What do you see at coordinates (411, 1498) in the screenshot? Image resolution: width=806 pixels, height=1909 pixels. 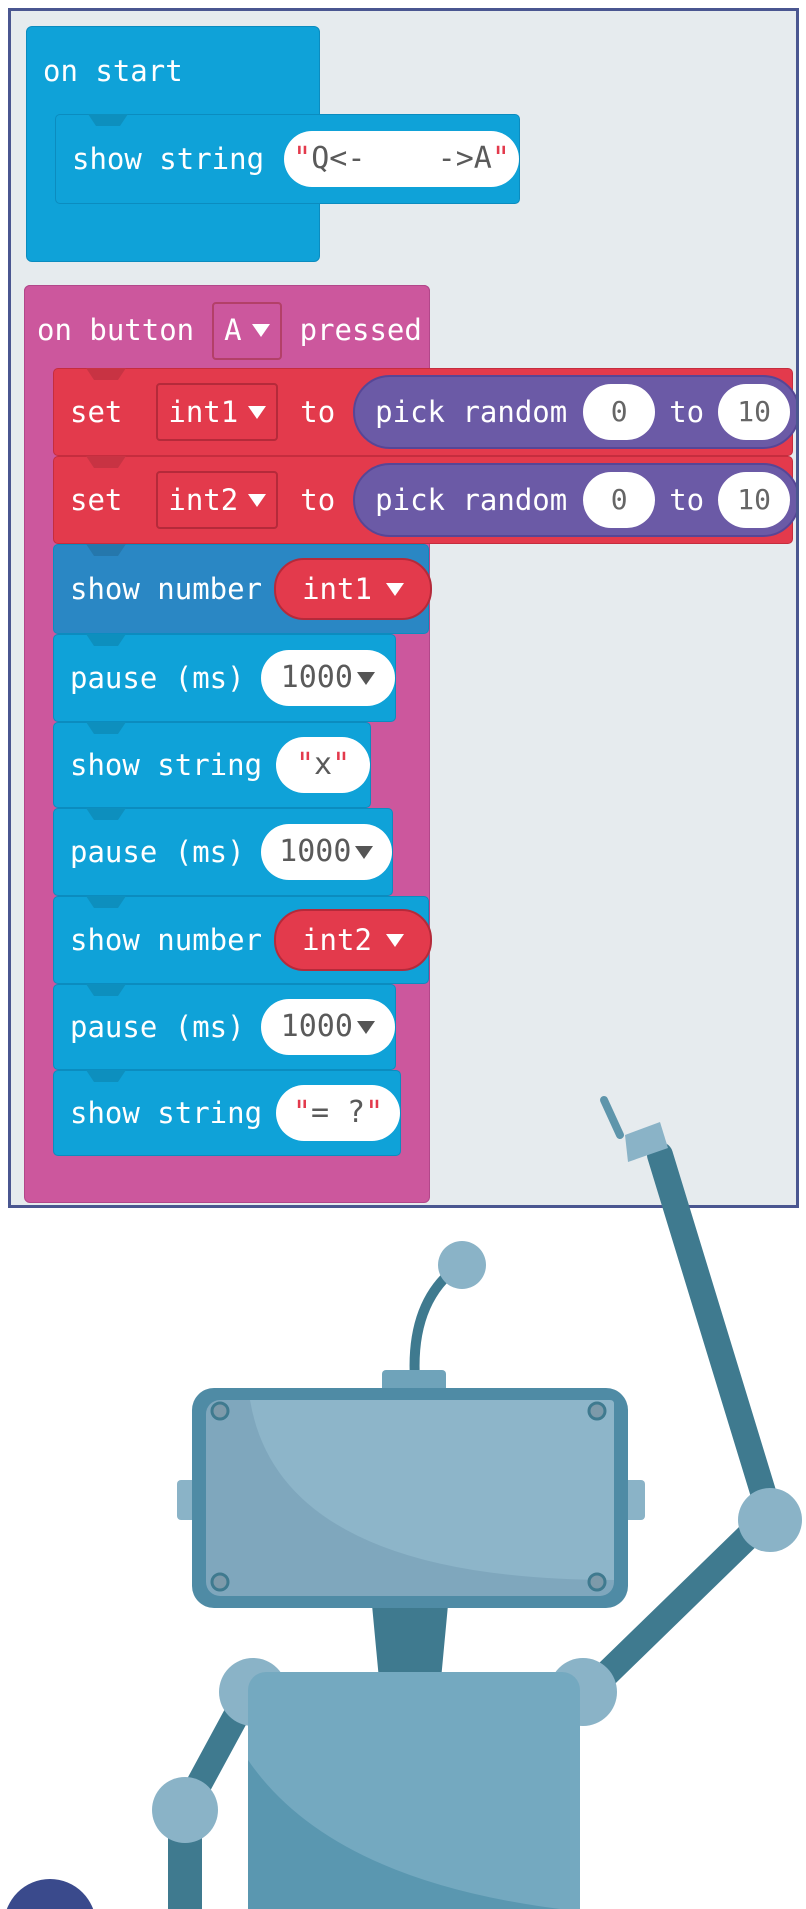 I see `robot-head` at bounding box center [411, 1498].